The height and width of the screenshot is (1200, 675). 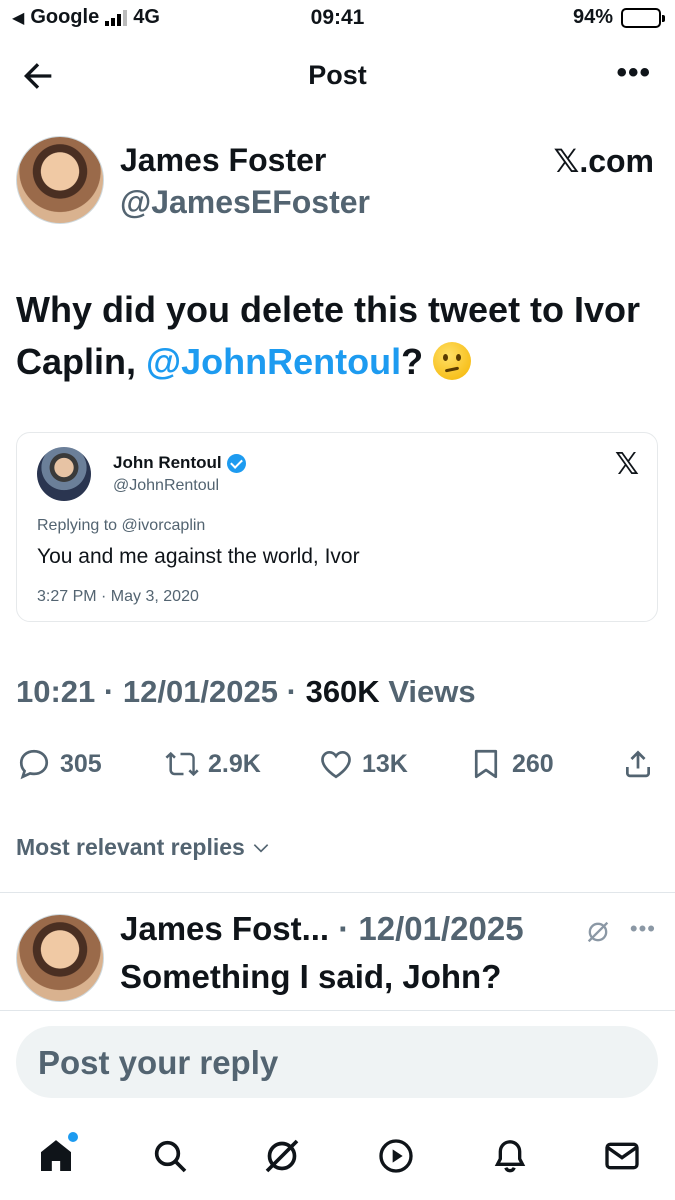 I want to click on thinking-face-icon, so click(x=452, y=361).